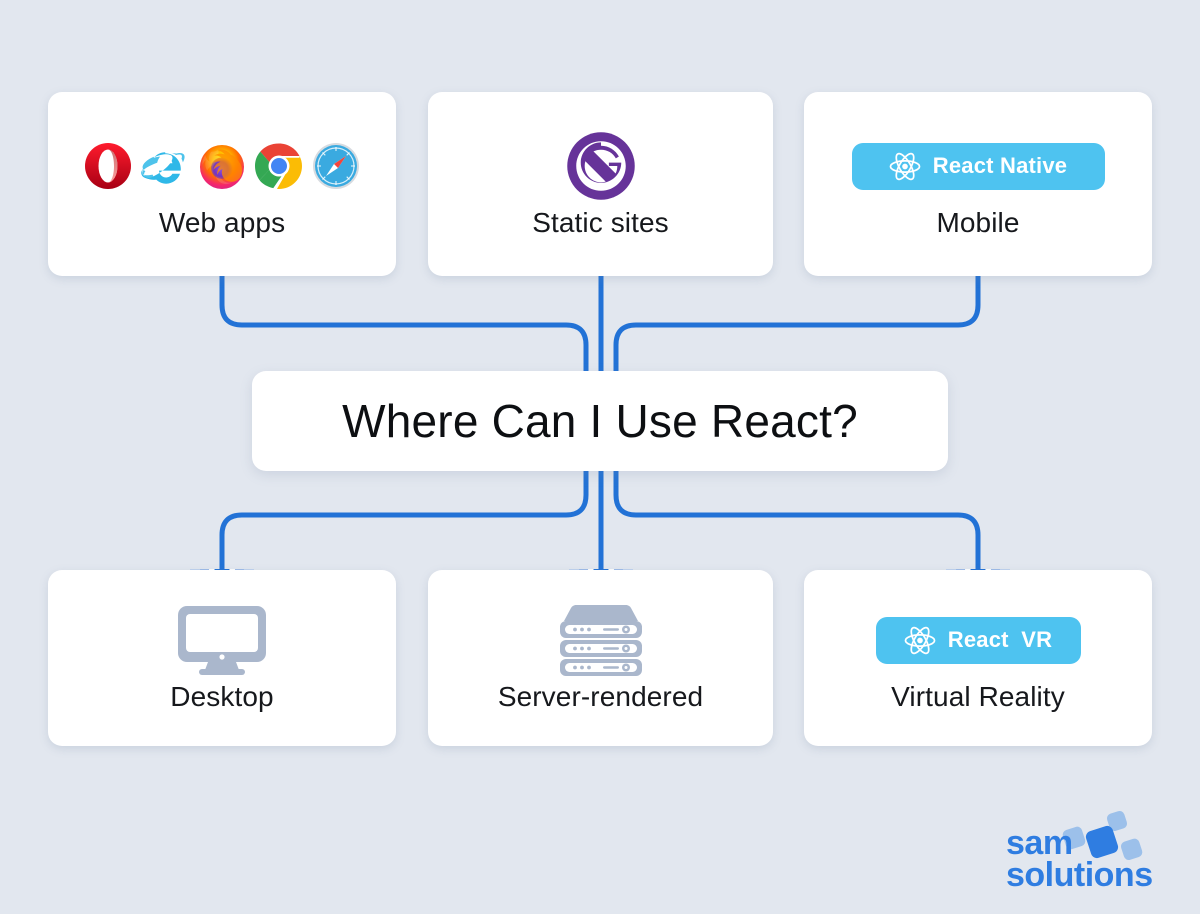  I want to click on card-web-apps: Web apps, so click(222, 184).